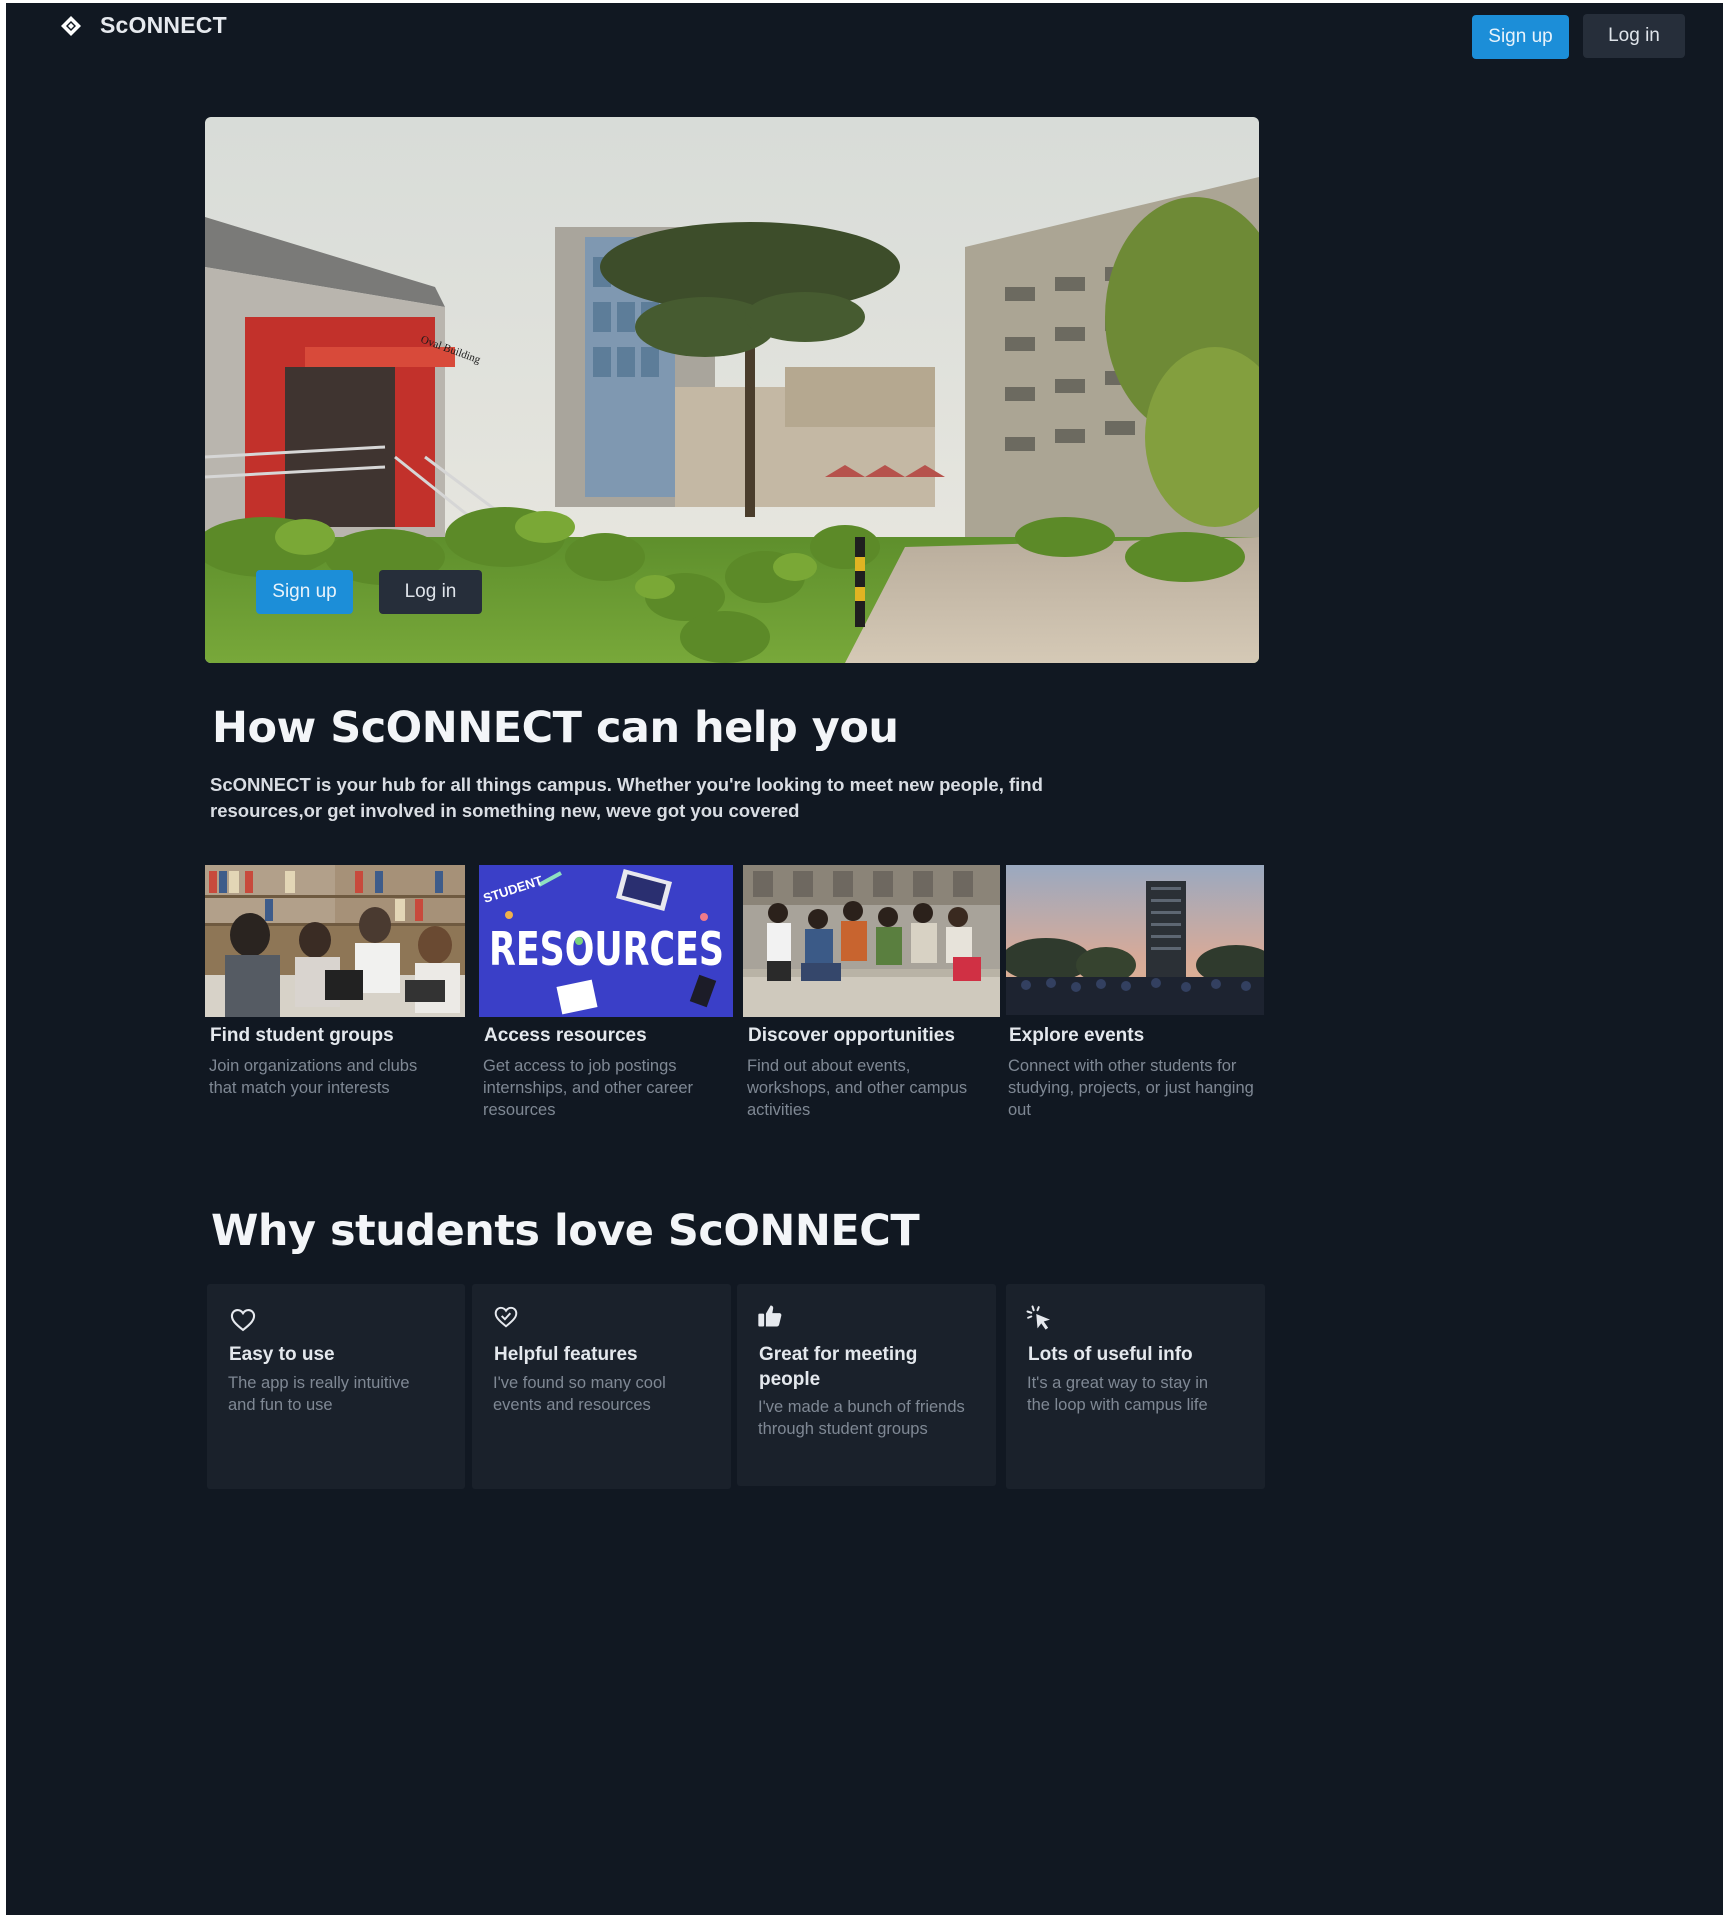 The height and width of the screenshot is (1923, 1728). Describe the element at coordinates (565, 1035) in the screenshot. I see `feature-title: Access resources` at that location.